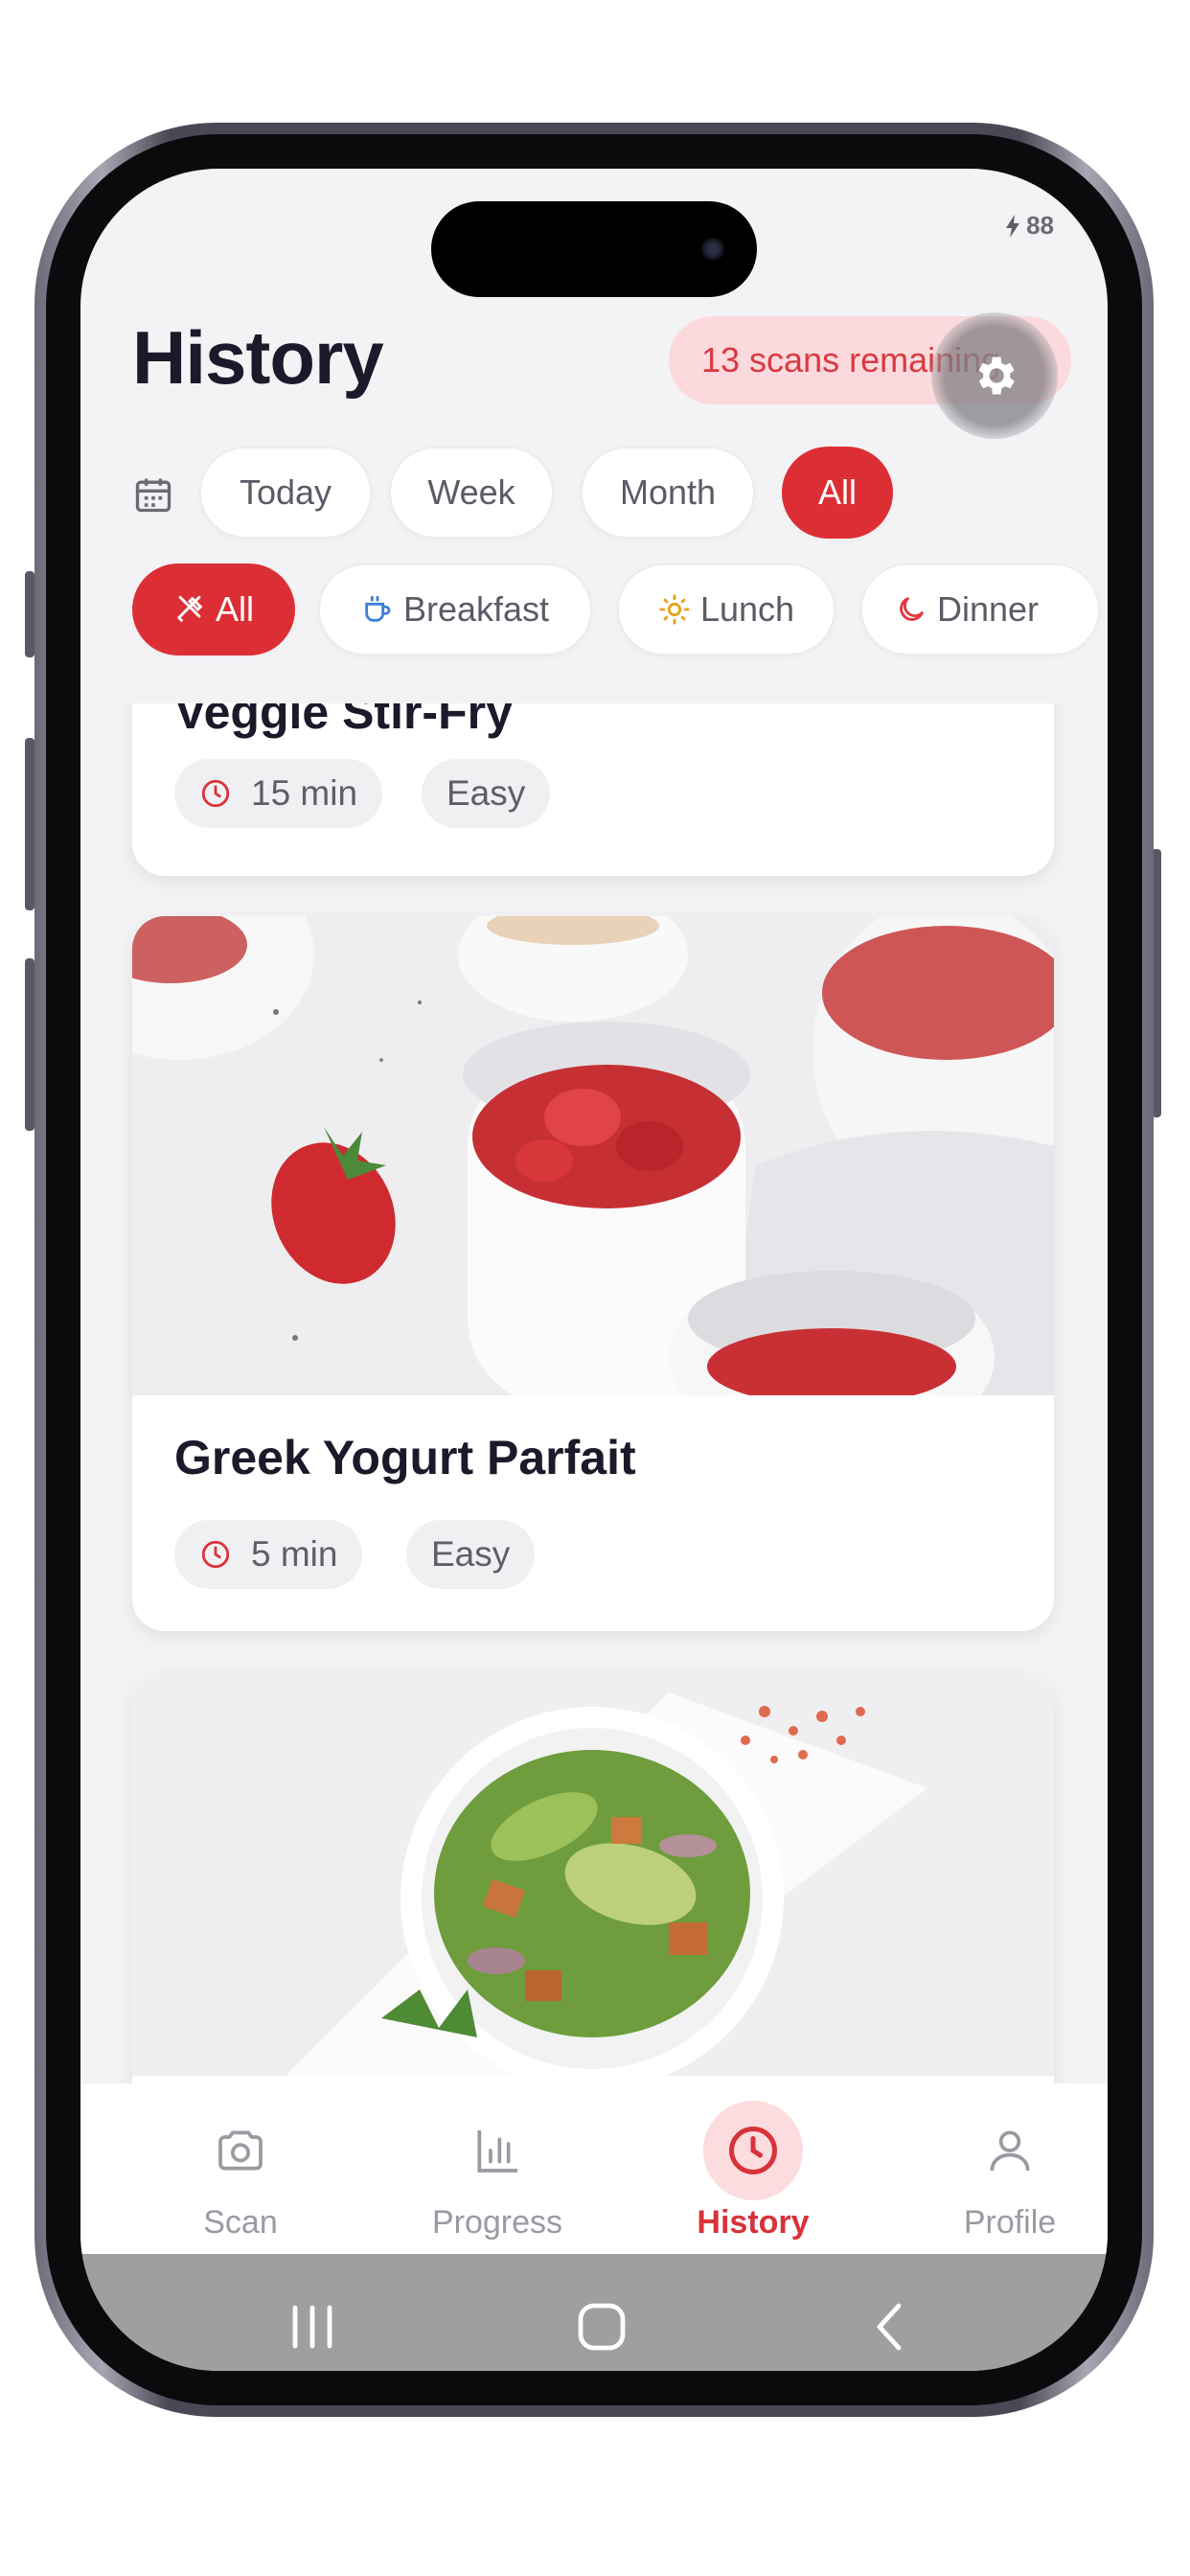 The width and height of the screenshot is (1190, 2576). What do you see at coordinates (153, 494) in the screenshot?
I see `calendar-icon` at bounding box center [153, 494].